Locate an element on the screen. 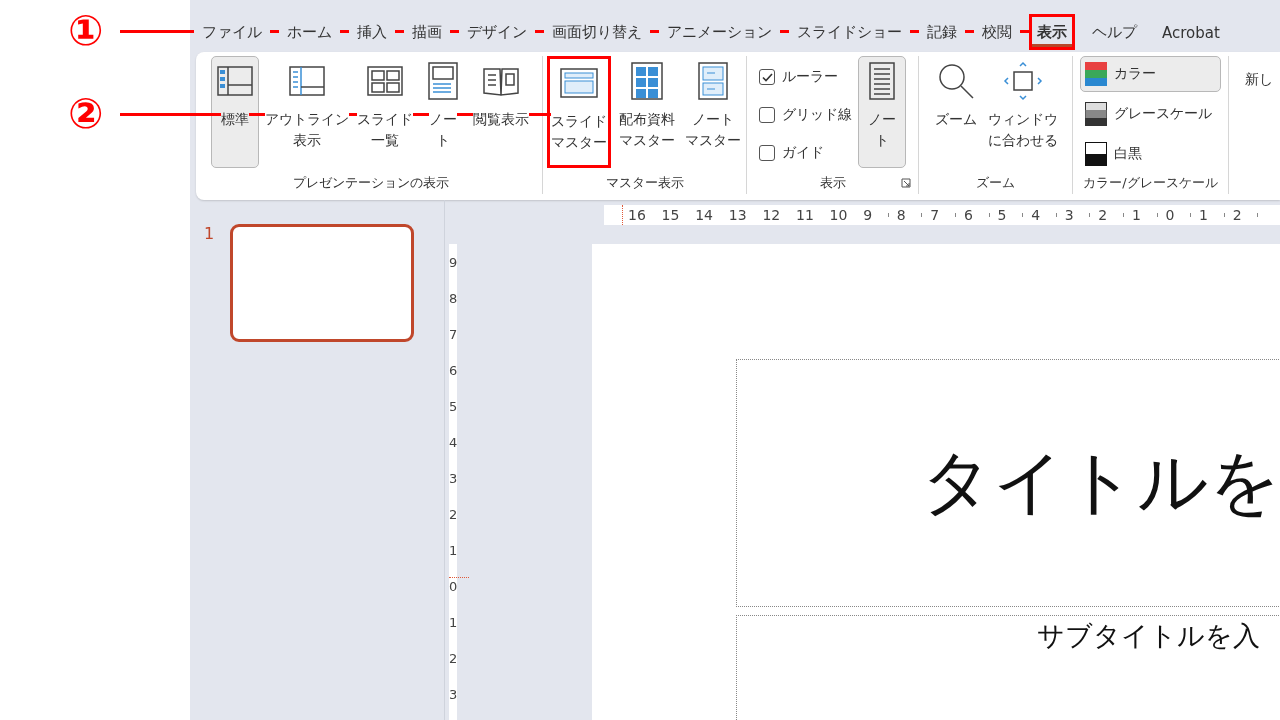  fit-window-icon is located at coordinates (1022, 81).